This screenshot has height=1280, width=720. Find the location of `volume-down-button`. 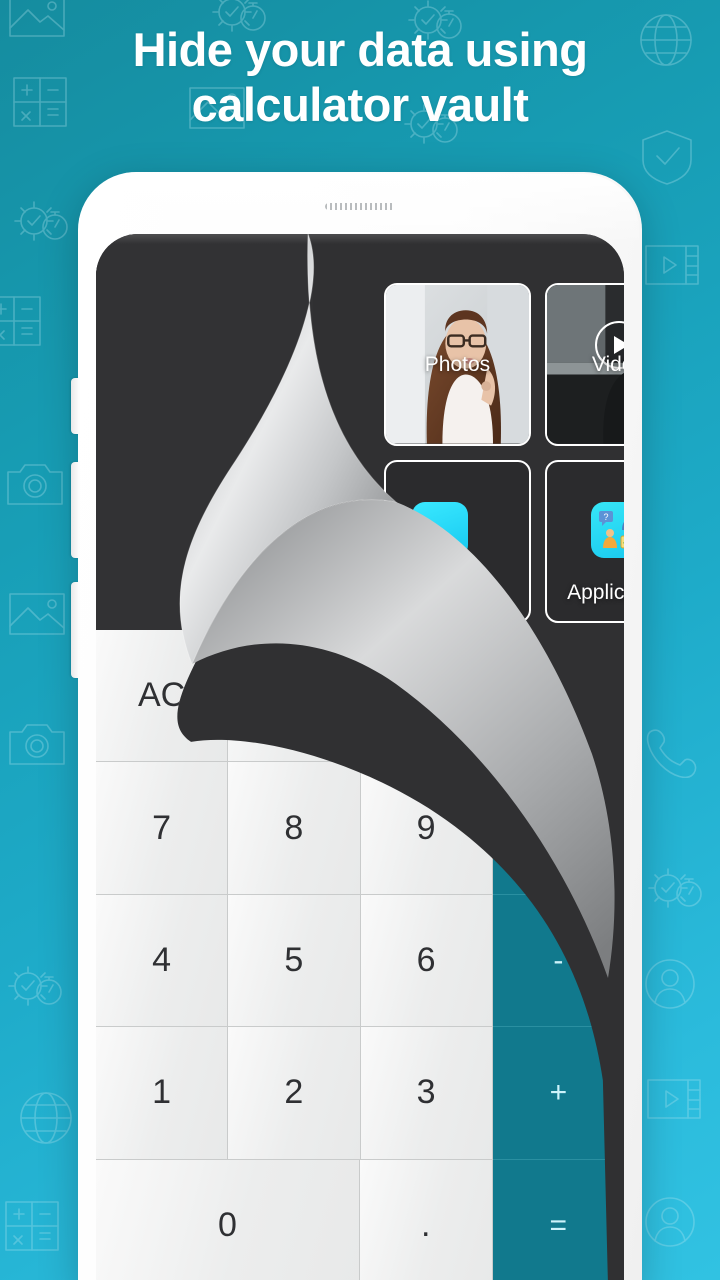

volume-down-button is located at coordinates (75, 510).